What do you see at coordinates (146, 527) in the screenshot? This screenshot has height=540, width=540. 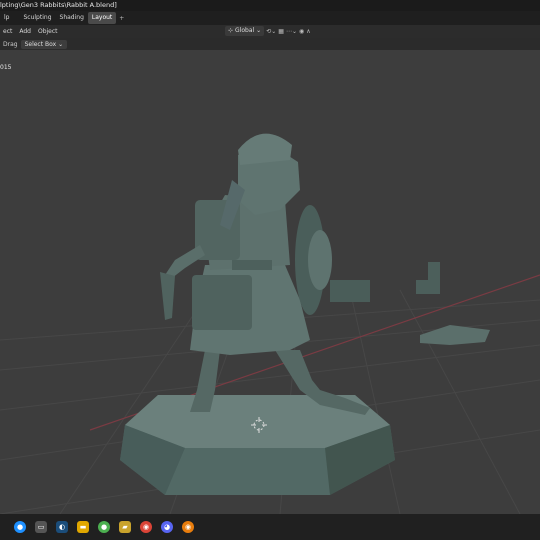 I see `chrome-icon: ◉` at bounding box center [146, 527].